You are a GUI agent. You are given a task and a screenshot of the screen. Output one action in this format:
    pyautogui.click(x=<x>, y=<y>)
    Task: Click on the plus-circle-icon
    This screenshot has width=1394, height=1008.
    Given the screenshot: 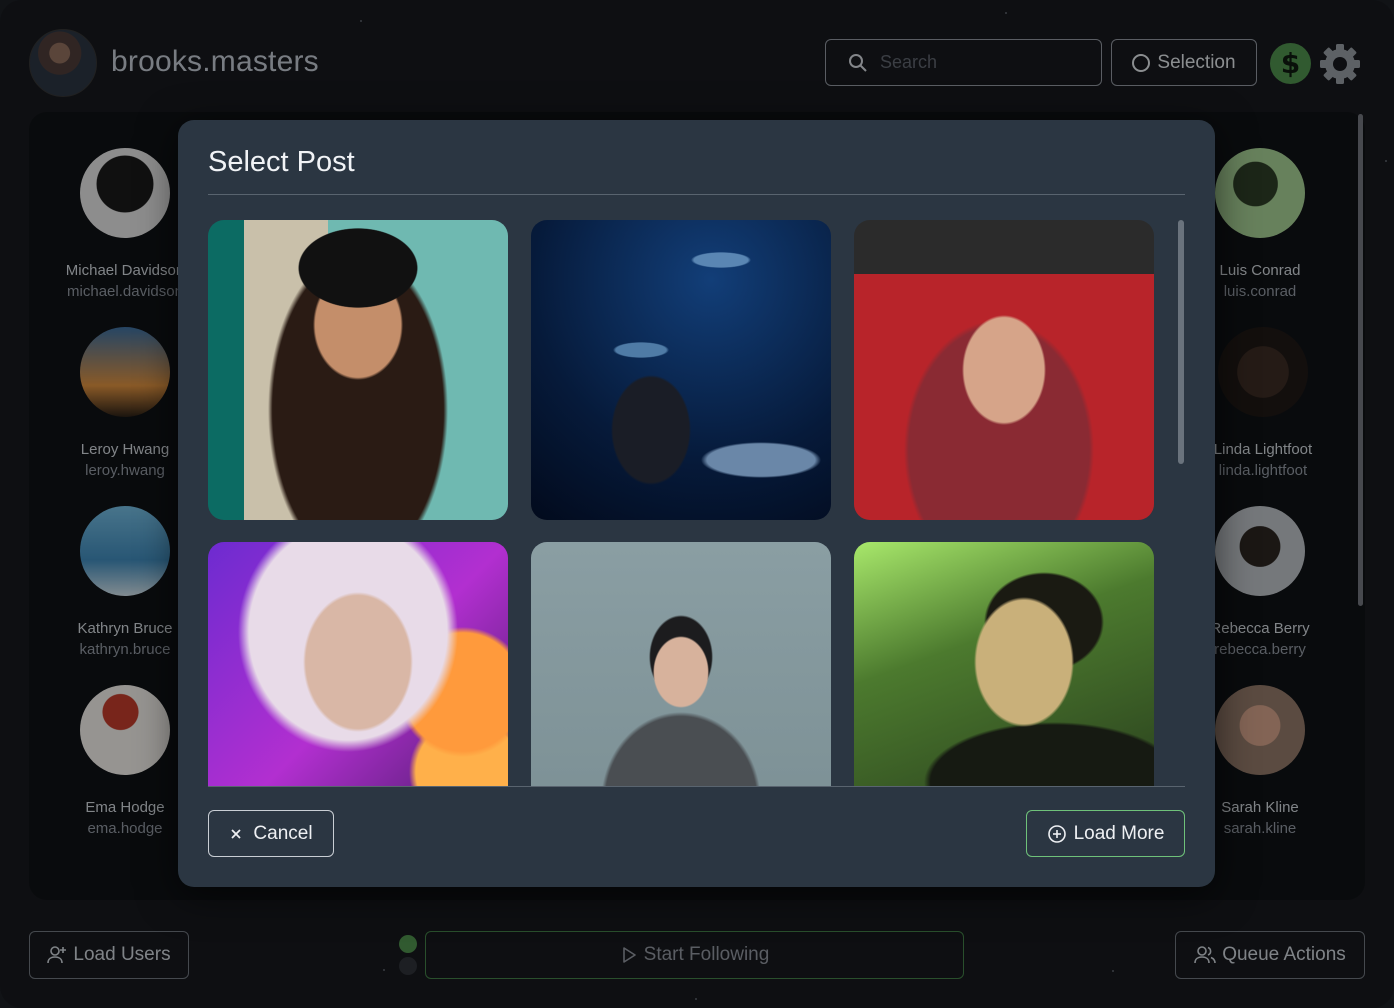 What is the action you would take?
    pyautogui.click(x=1056, y=833)
    